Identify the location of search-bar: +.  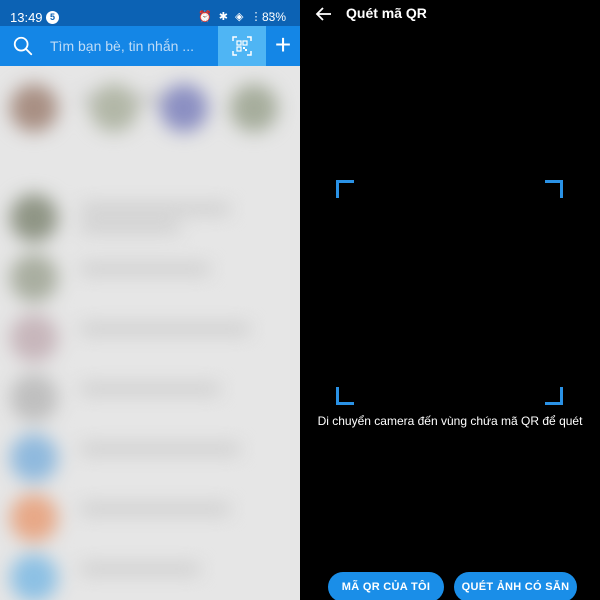
(150, 46).